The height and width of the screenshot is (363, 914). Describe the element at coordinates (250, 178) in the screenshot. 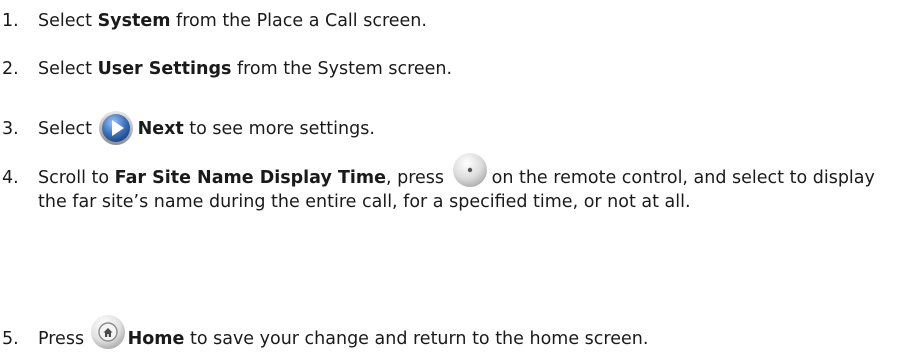

I see `bold-term: Far Site Name Display Time` at that location.